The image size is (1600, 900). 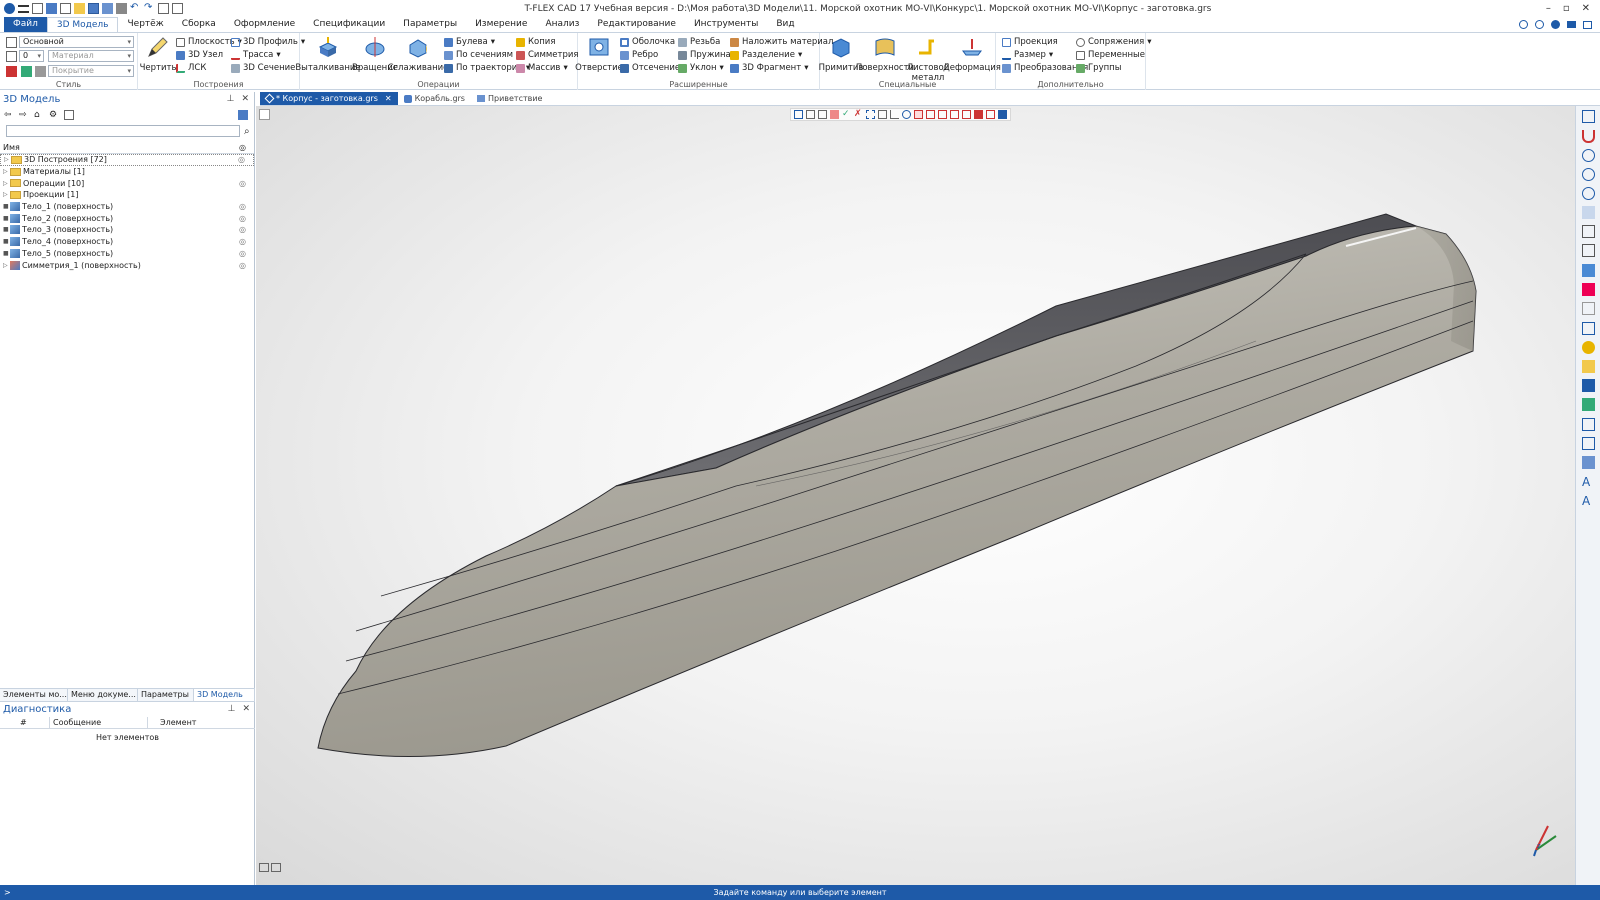 I want to click on help-icon, so click(x=1539, y=24).